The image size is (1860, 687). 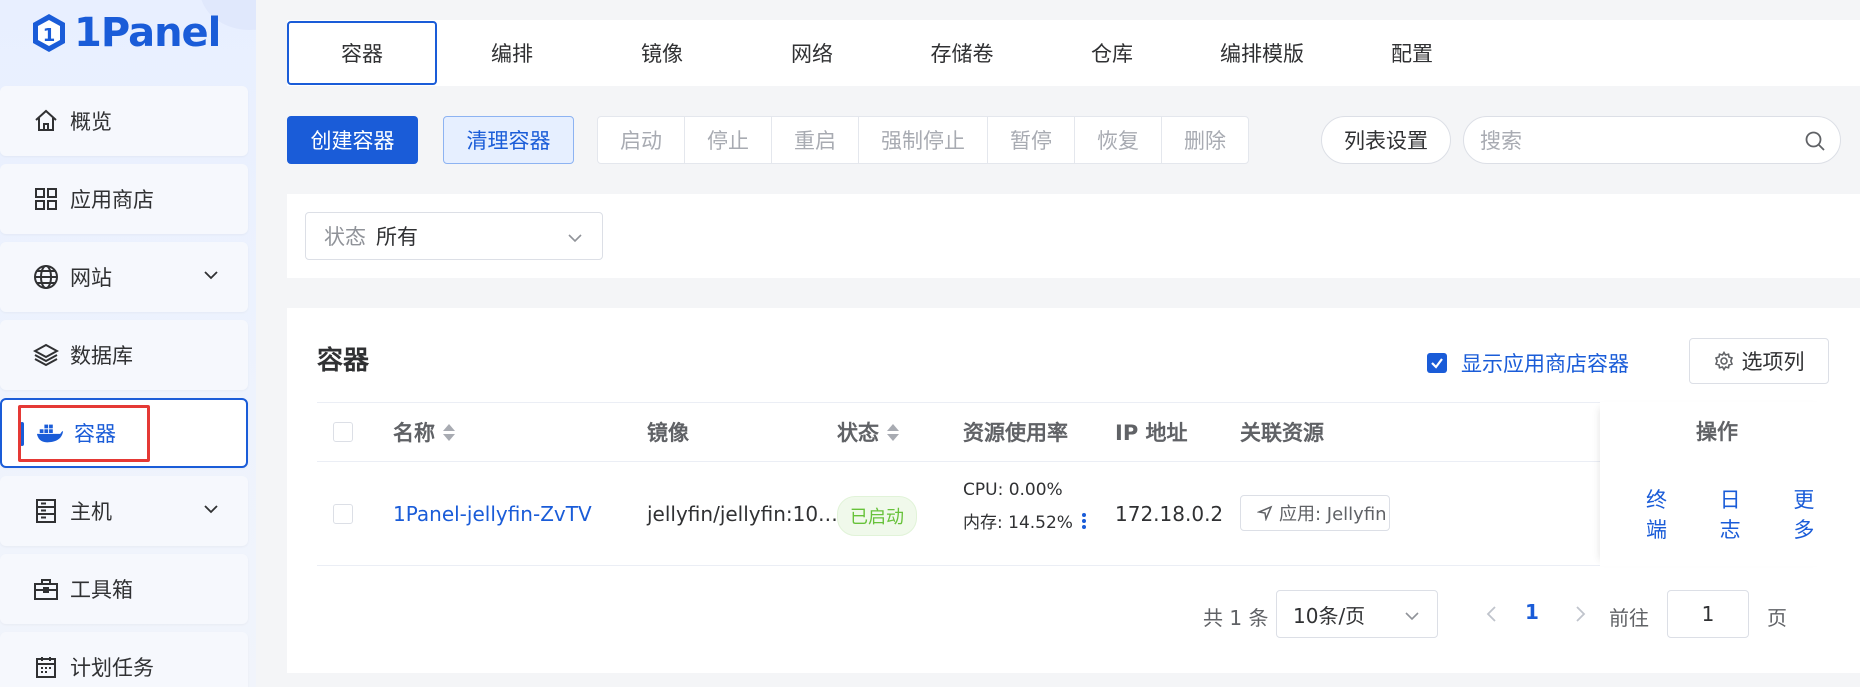 I want to click on globe-icon, so click(x=46, y=277).